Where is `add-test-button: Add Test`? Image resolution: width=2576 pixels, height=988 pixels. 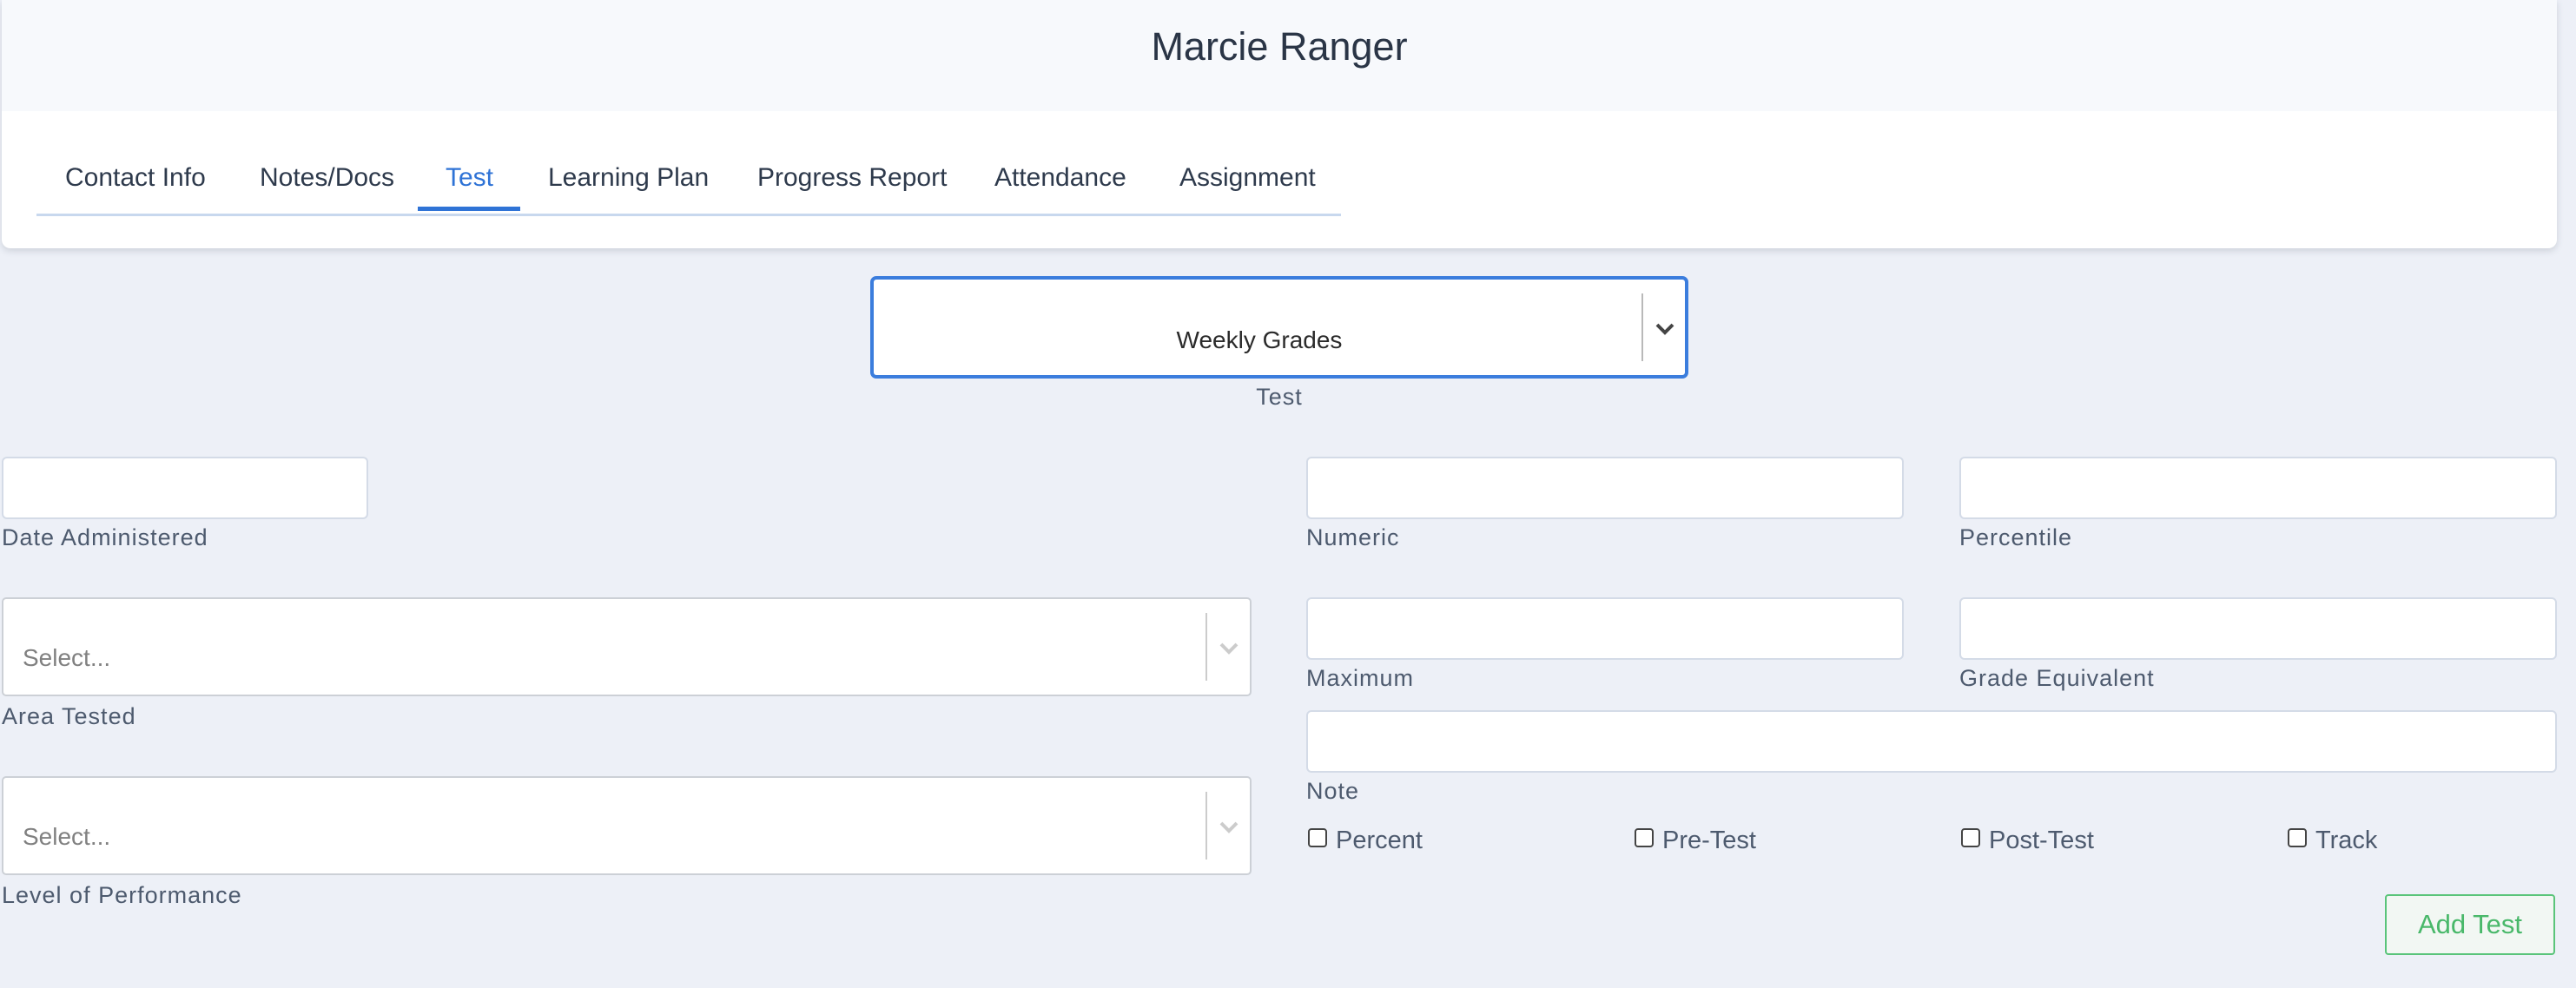 add-test-button: Add Test is located at coordinates (2470, 924).